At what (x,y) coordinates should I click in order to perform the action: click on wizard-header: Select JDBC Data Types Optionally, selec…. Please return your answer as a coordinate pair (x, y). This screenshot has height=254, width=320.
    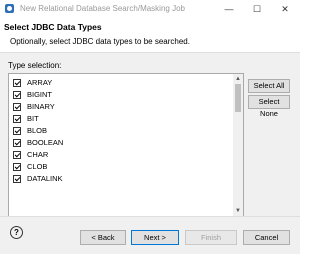
    Looking at the image, I should click on (150, 35).